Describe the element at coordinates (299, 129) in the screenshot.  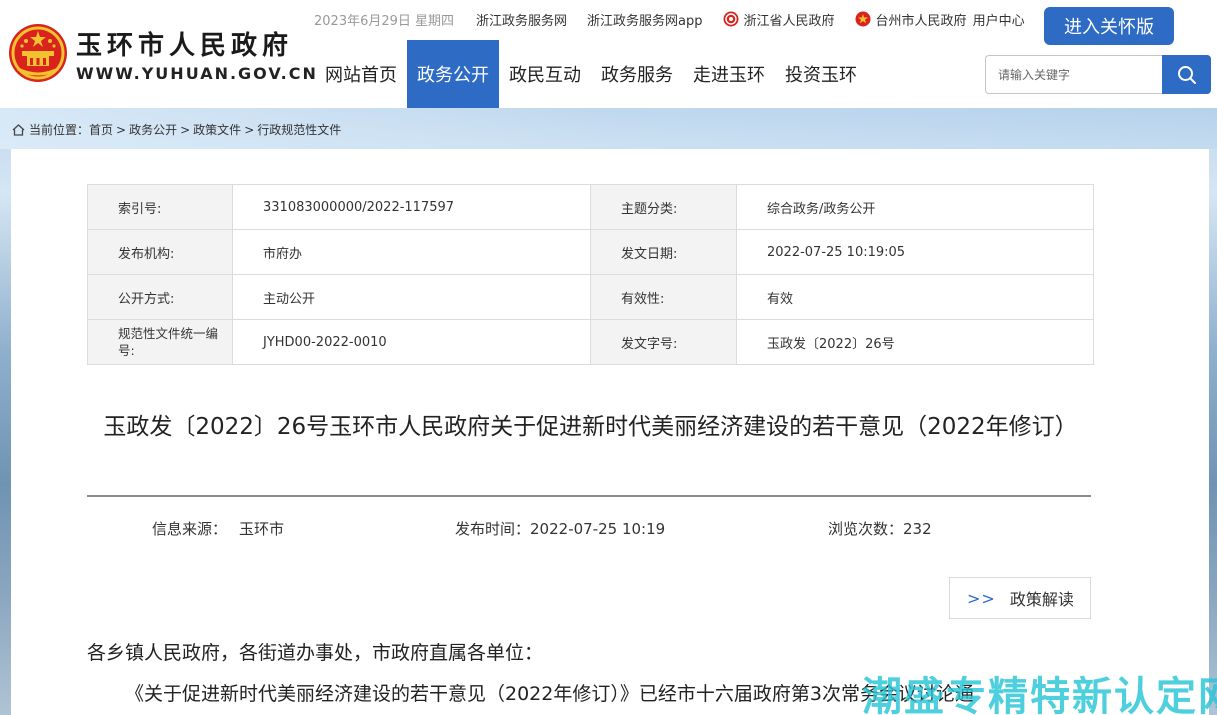
I see `breadcrumb-normative-documents: 行政规范性文件` at that location.